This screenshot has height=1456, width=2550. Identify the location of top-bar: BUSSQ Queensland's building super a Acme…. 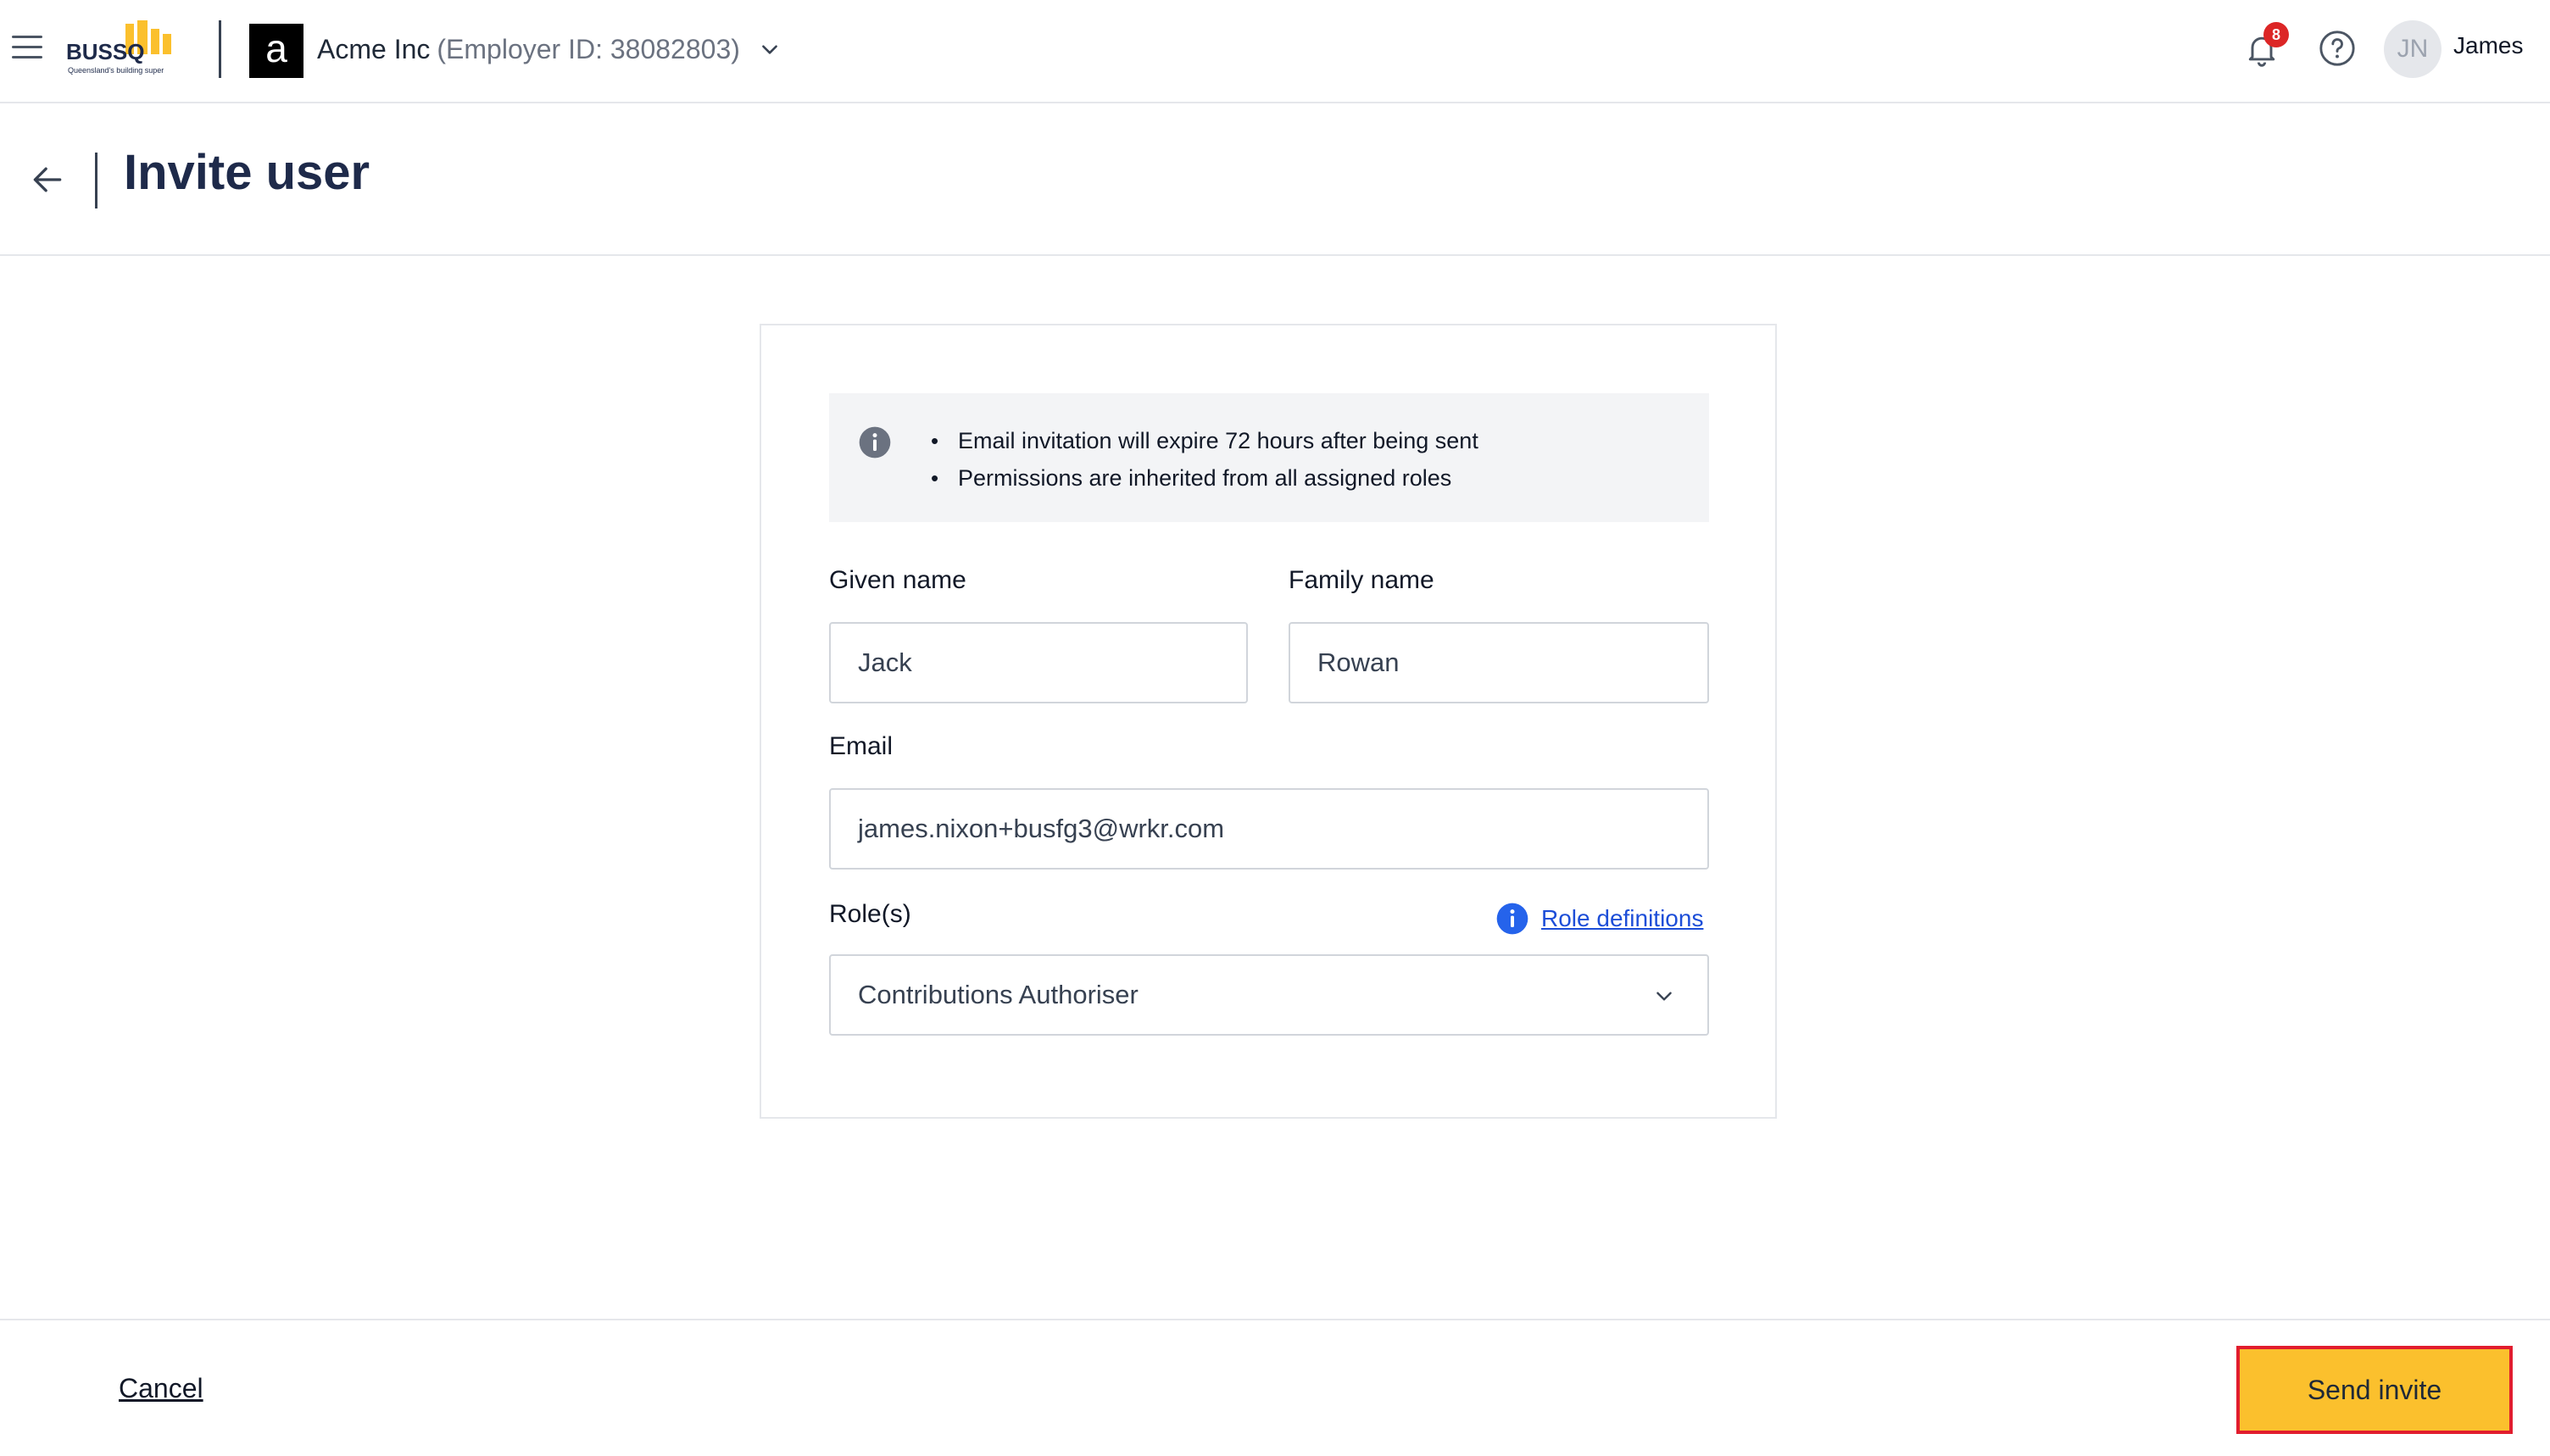
(1275, 51).